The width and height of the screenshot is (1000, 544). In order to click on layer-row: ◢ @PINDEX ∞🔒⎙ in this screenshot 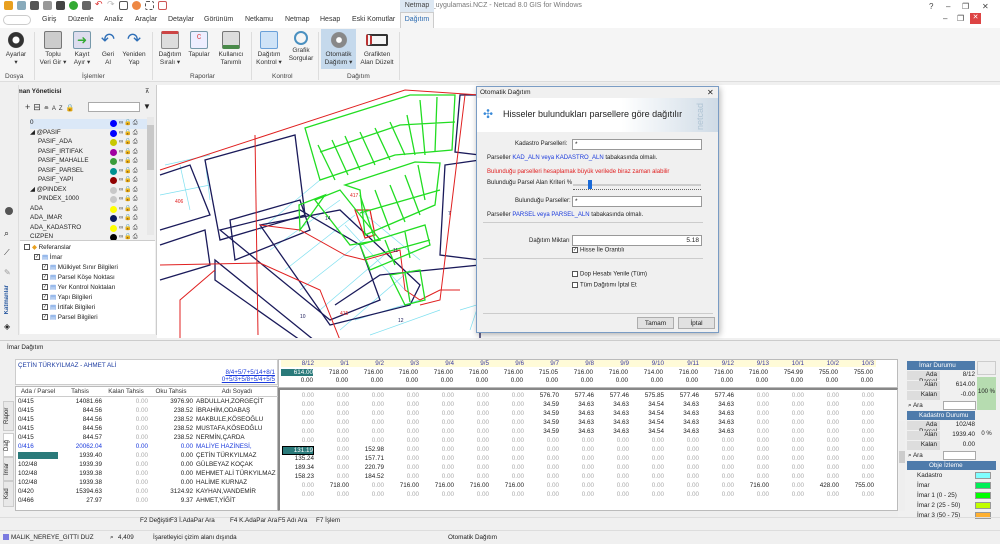, I will do `click(89, 191)`.